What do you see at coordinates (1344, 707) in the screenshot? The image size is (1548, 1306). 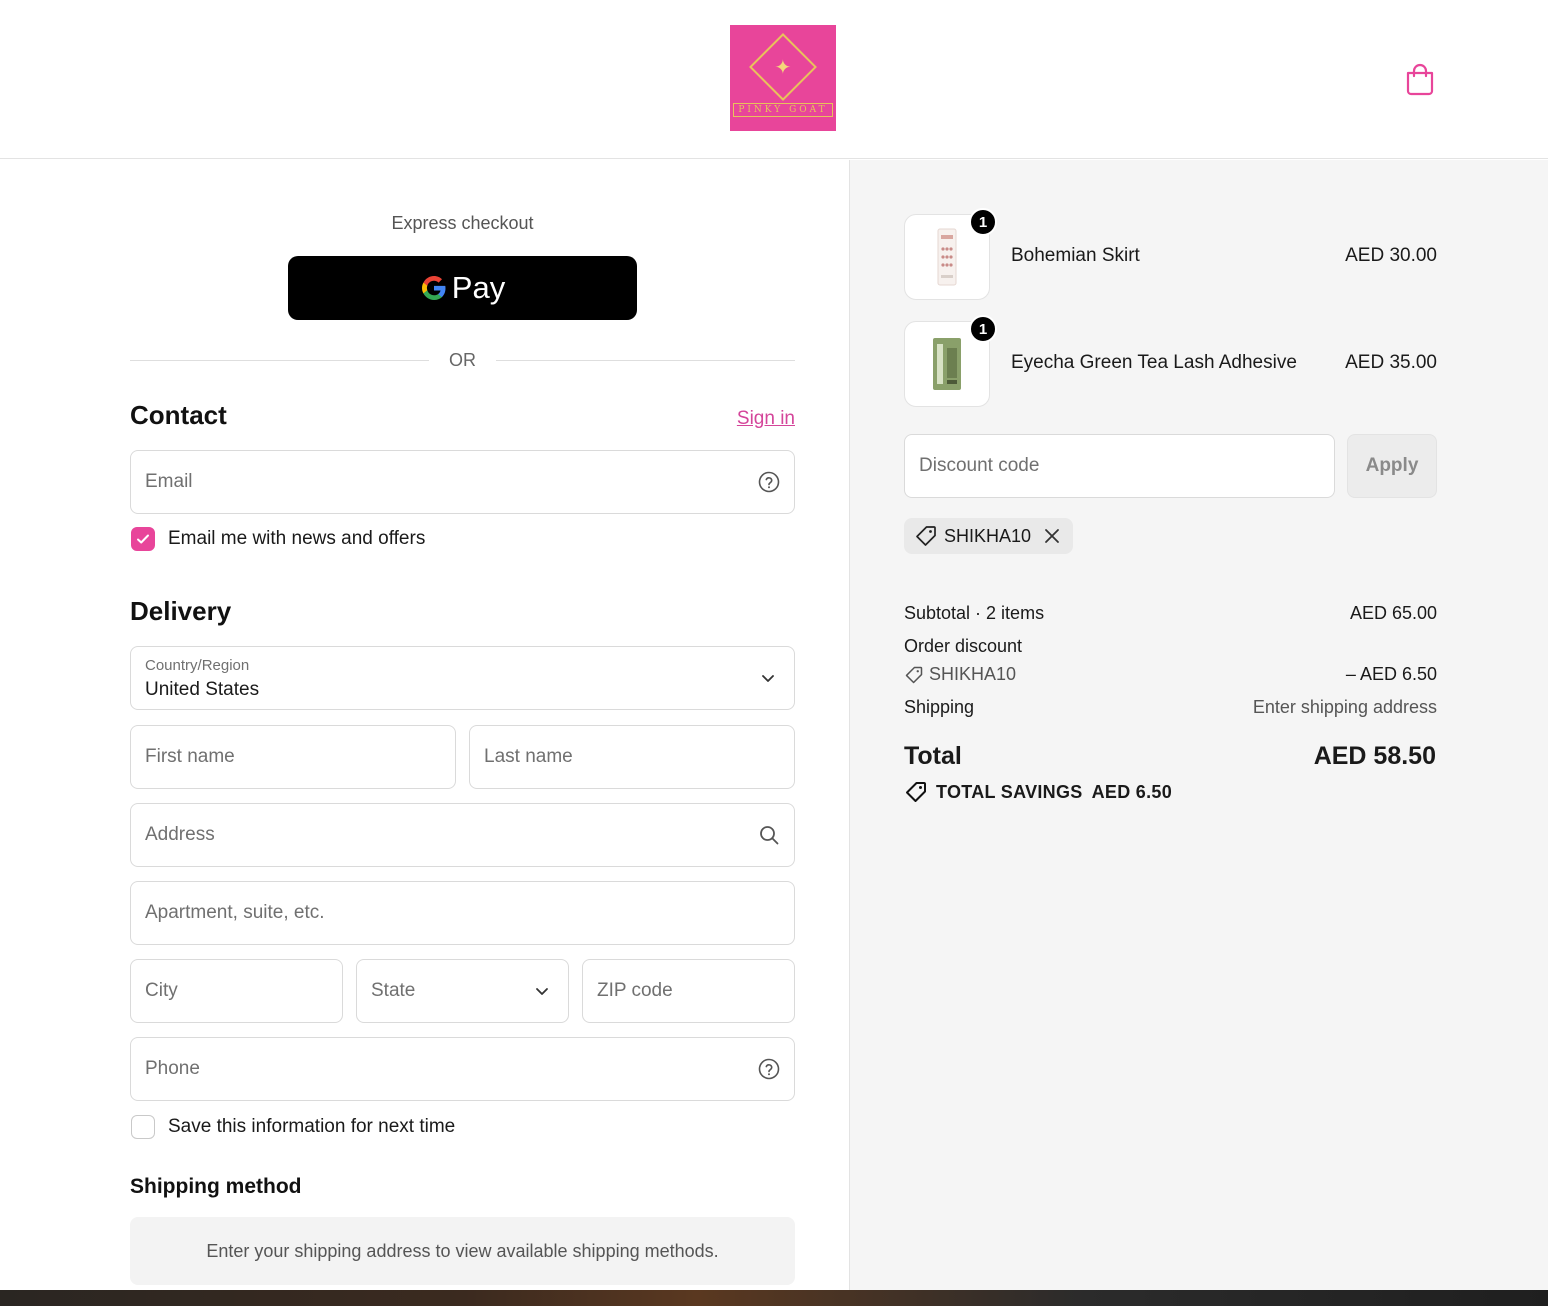 I see `shipping-value: Enter shipping address` at bounding box center [1344, 707].